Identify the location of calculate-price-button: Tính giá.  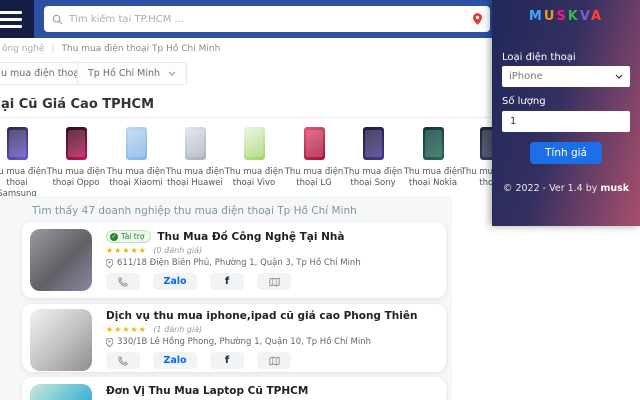
(566, 153).